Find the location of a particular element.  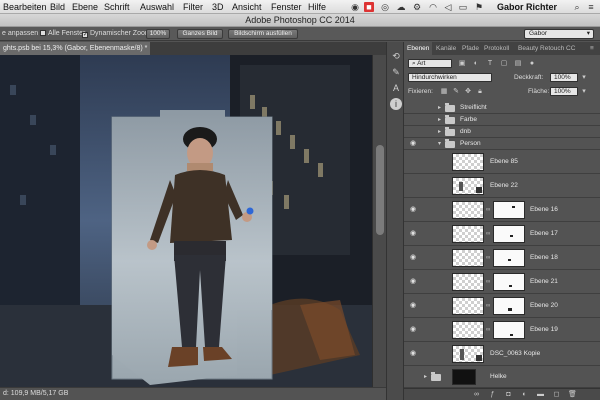

tab-ebenen: Ebenen is located at coordinates (418, 48).